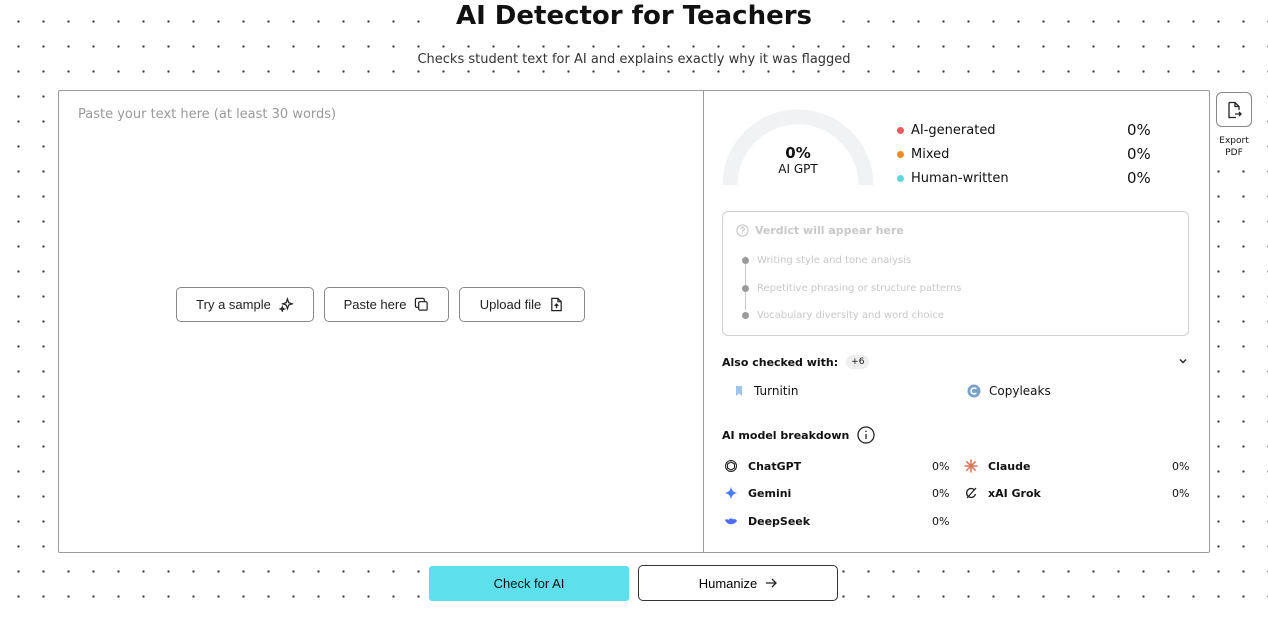 Image resolution: width=1268 pixels, height=618 pixels. I want to click on arrow-right-icon, so click(772, 583).